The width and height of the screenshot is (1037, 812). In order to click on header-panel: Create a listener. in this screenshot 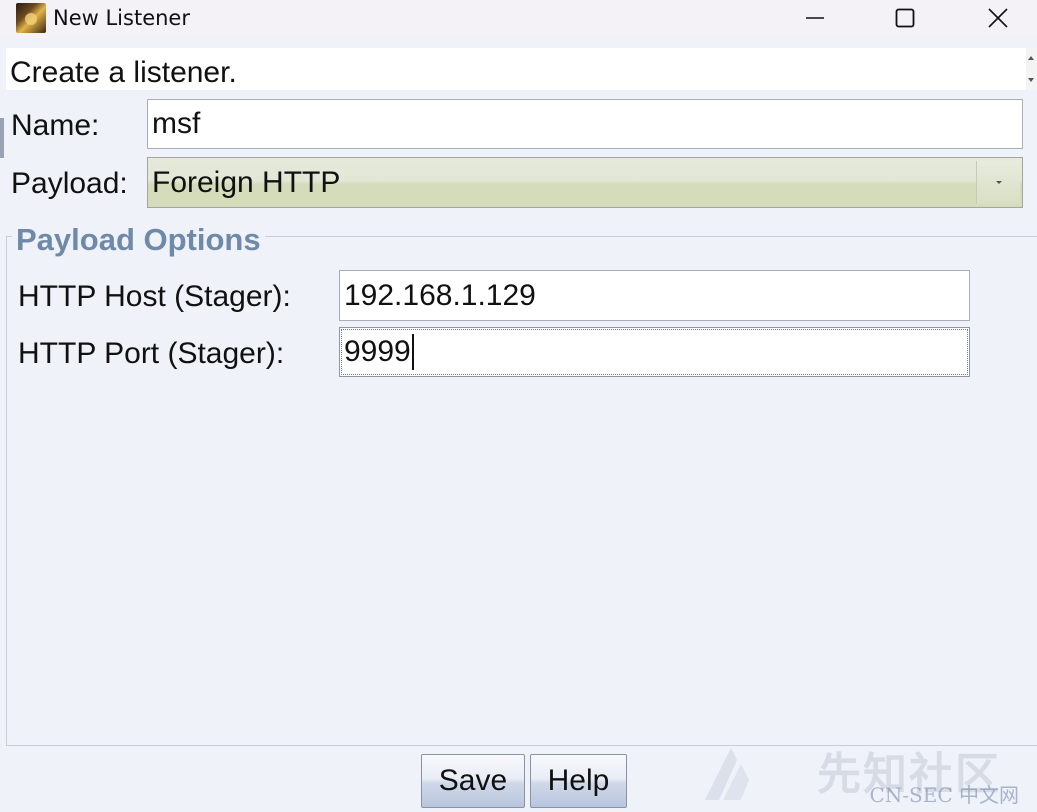, I will do `click(516, 69)`.